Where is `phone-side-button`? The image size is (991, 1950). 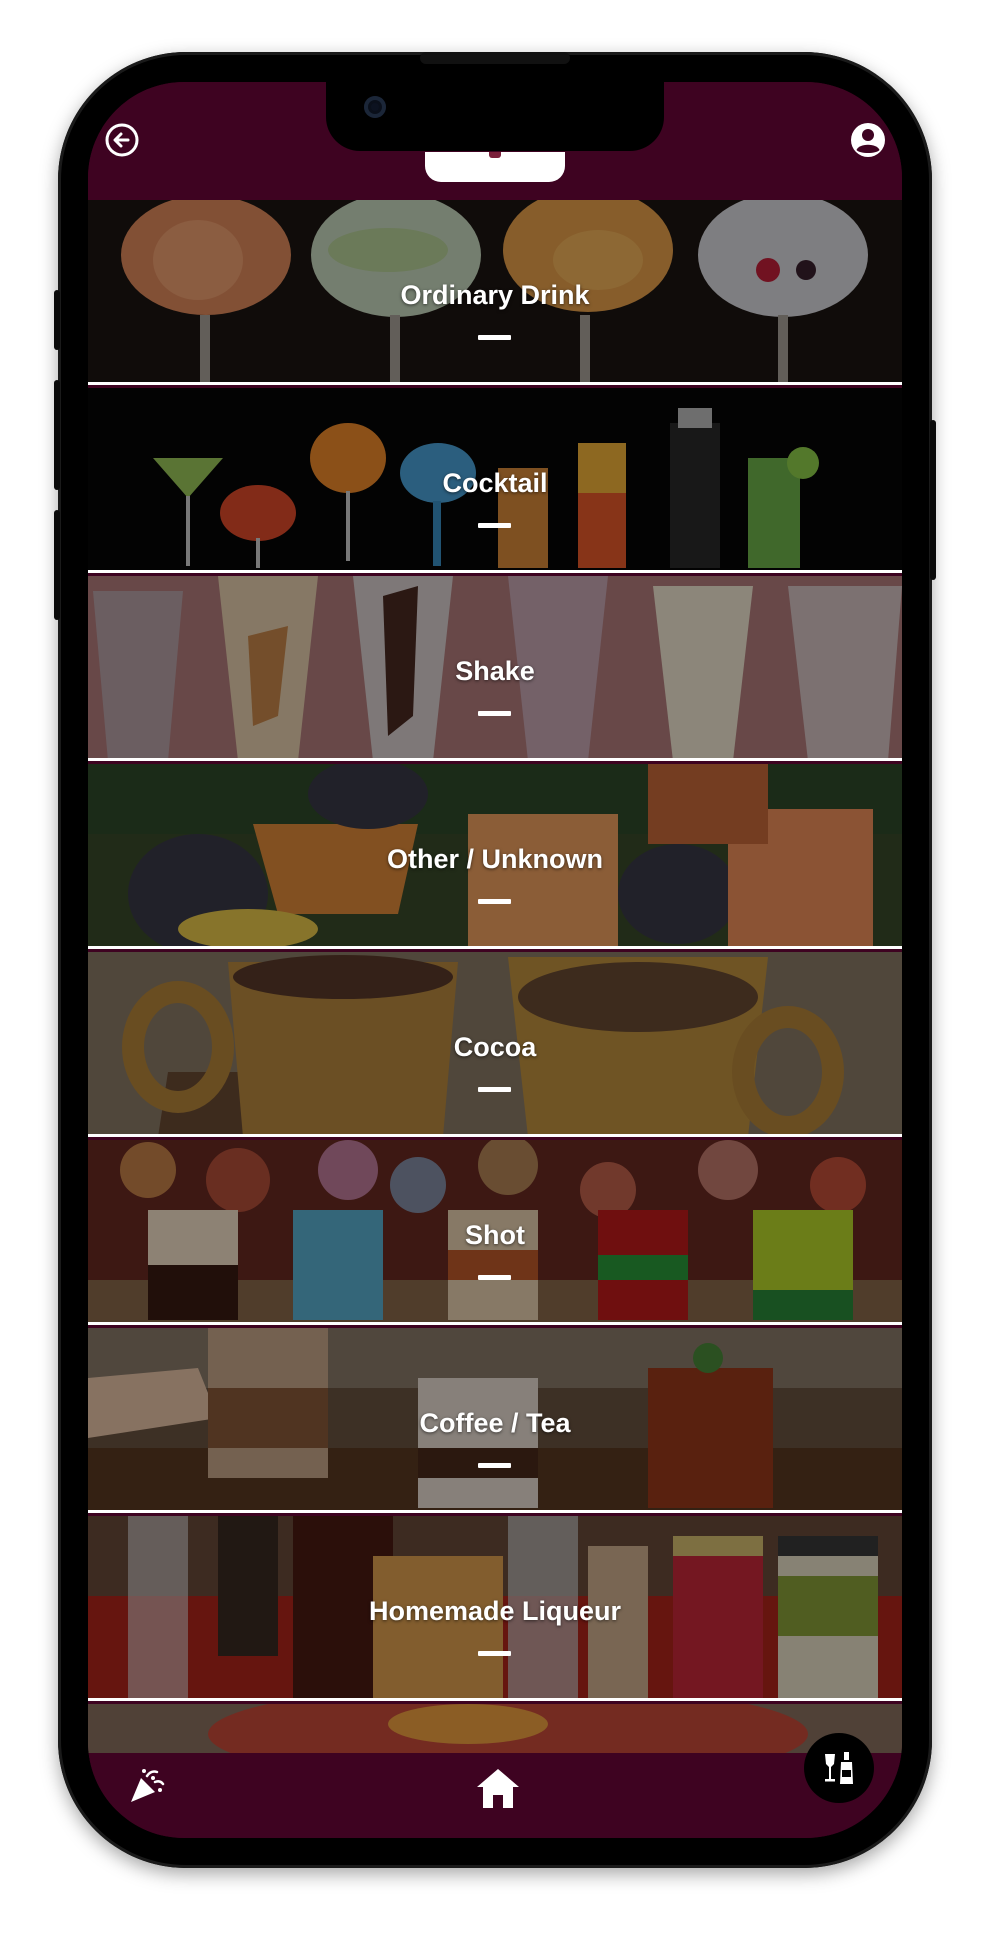
phone-side-button is located at coordinates (57, 320).